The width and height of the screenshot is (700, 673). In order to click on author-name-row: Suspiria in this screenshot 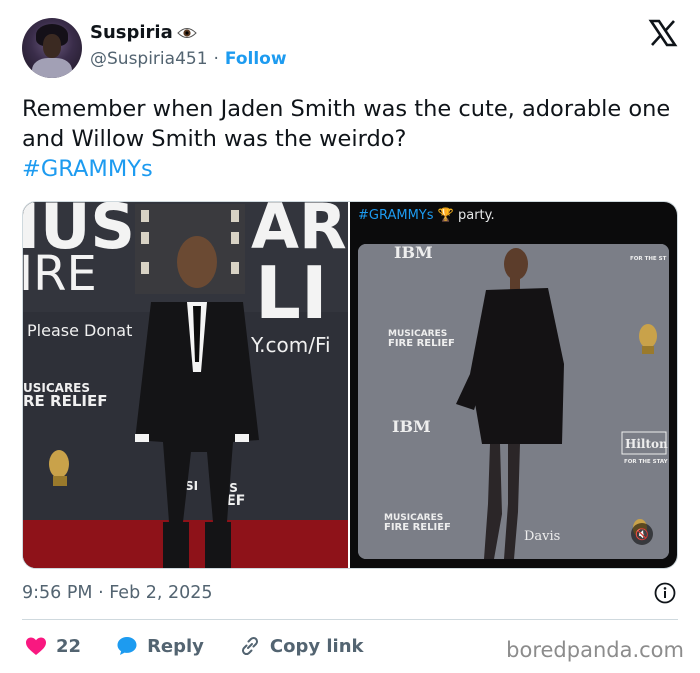, I will do `click(143, 32)`.